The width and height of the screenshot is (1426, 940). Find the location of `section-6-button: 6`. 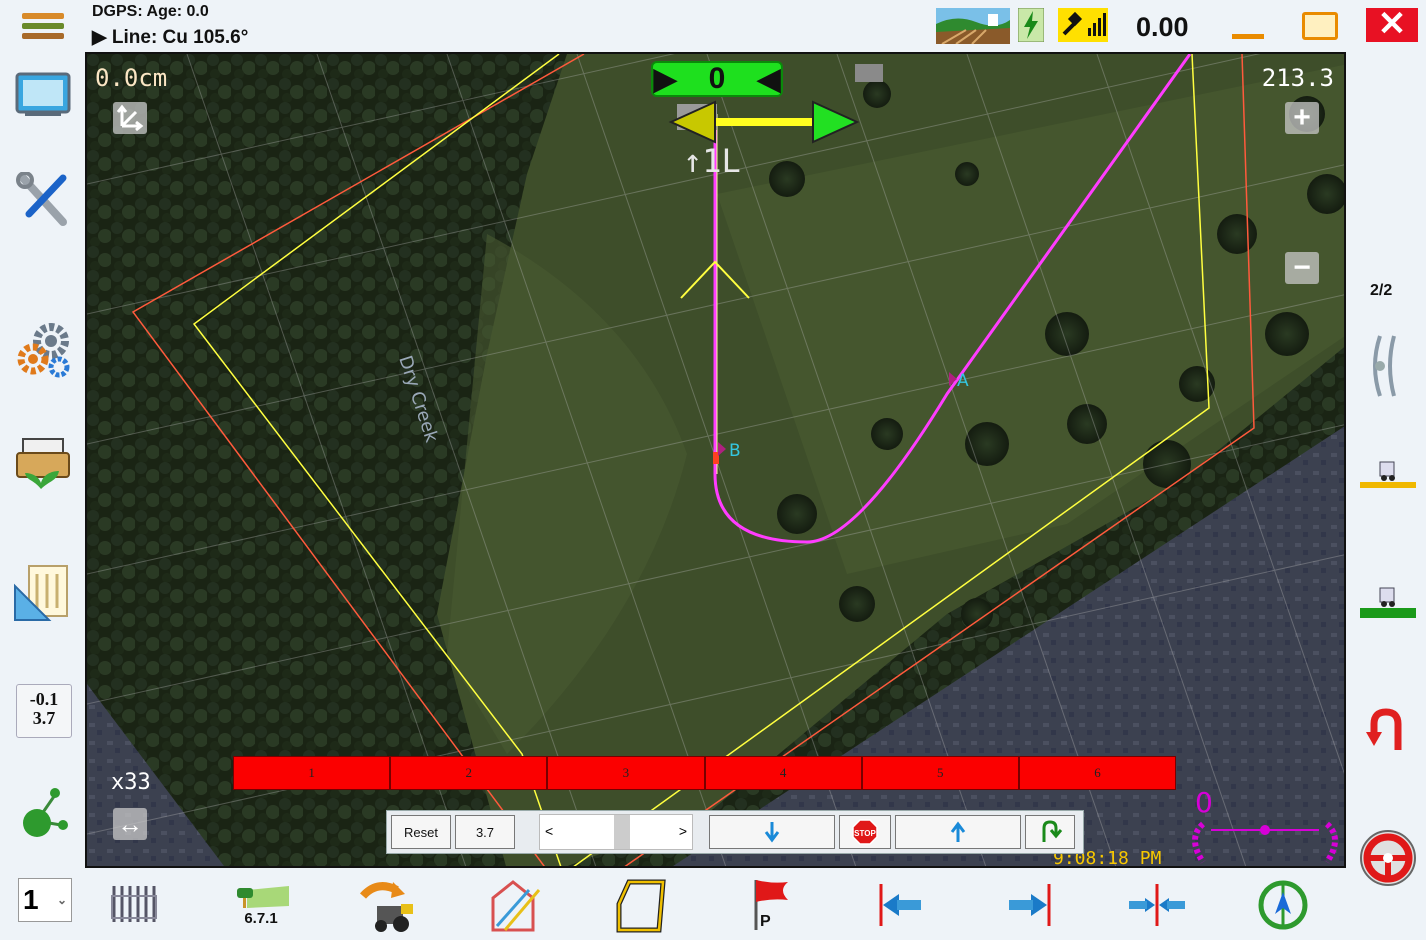

section-6-button: 6 is located at coordinates (1097, 773).